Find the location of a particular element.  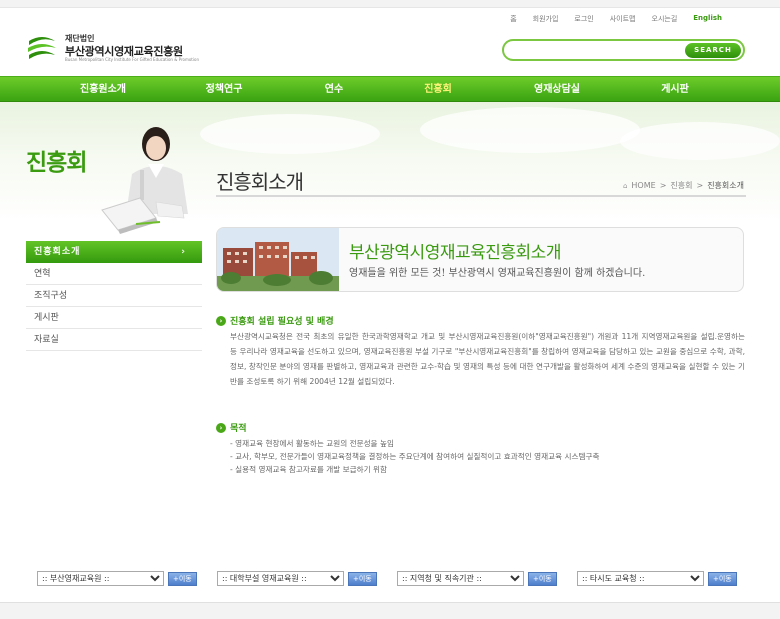

main-nav: 진흥원소개 정책연구 연수 진흥회 영재상담실 게시판 is located at coordinates (390, 89).